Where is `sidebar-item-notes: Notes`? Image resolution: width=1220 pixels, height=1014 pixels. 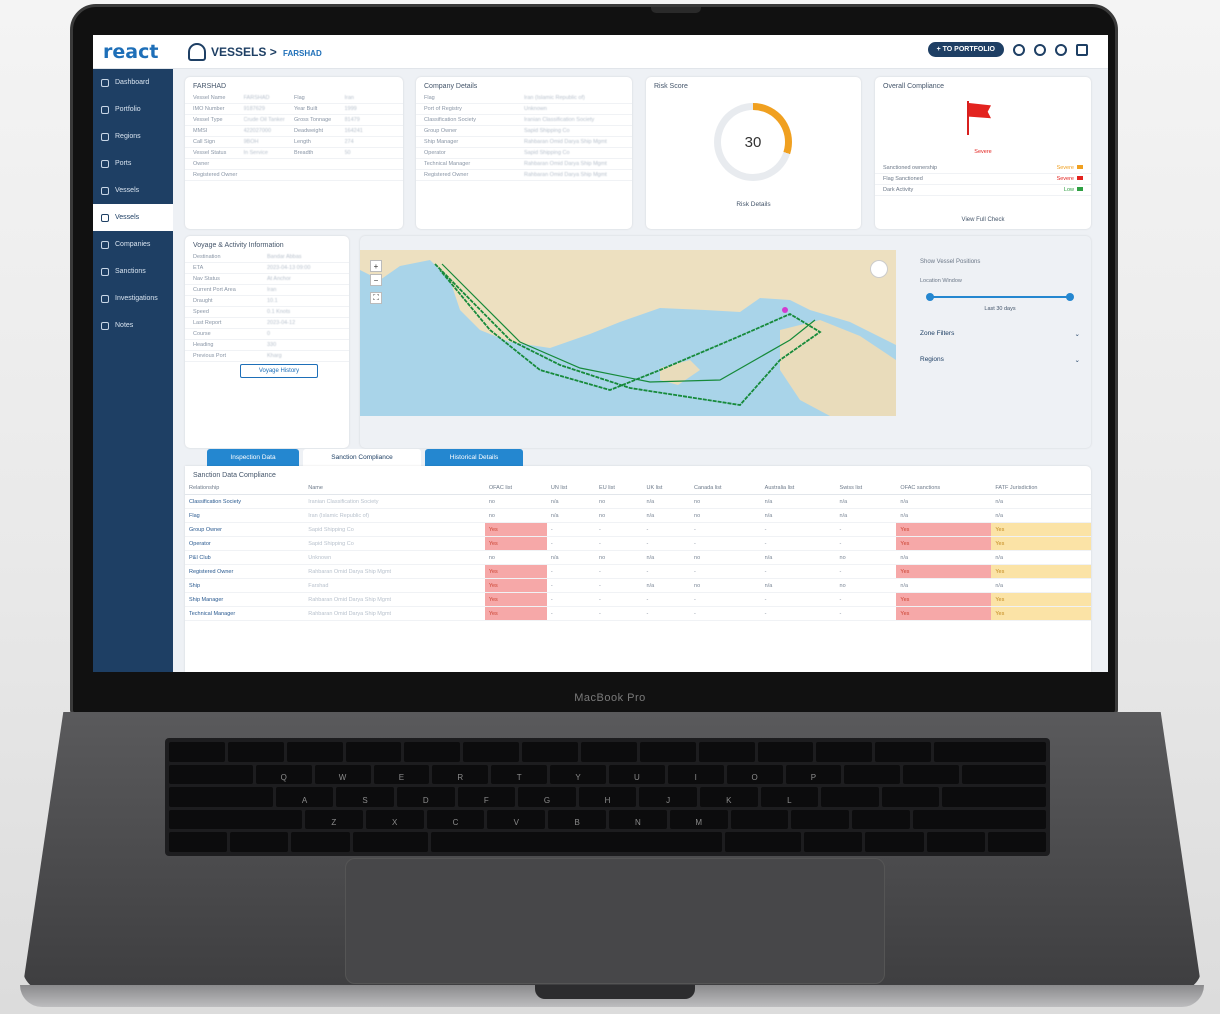
sidebar-item-notes: Notes is located at coordinates (133, 325).